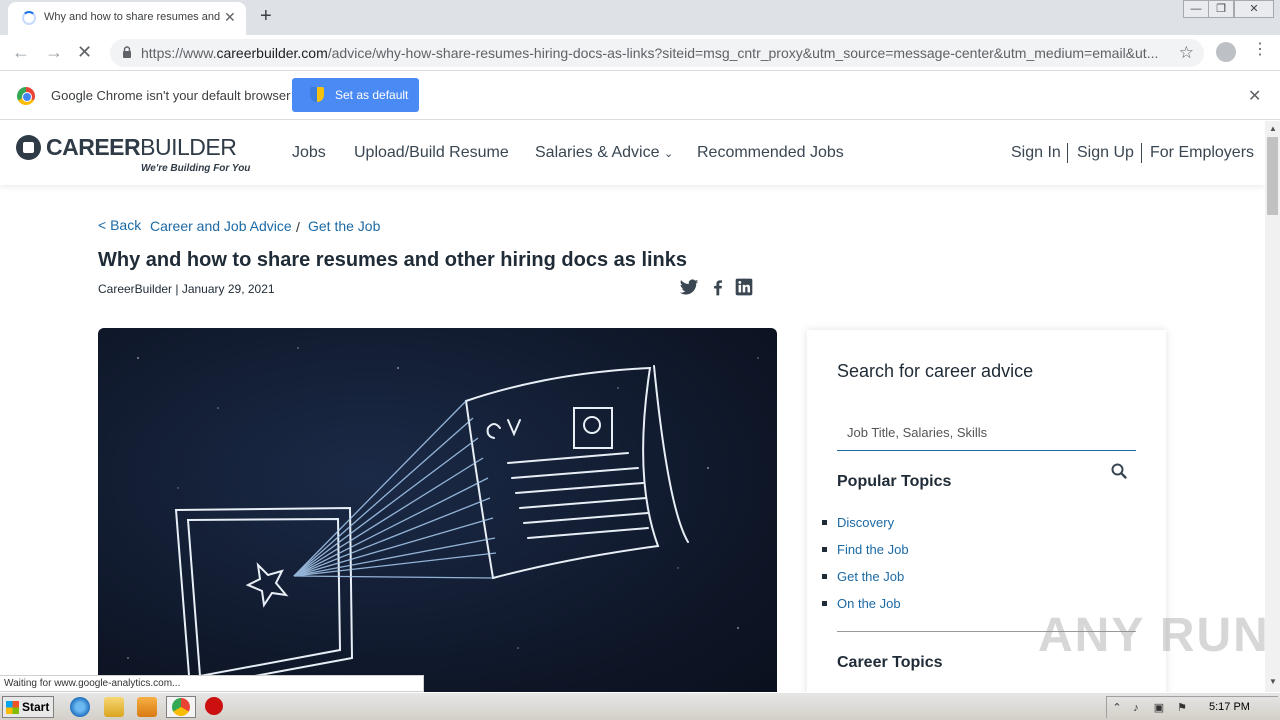 The width and height of the screenshot is (1280, 720). Describe the element at coordinates (1260, 50) in the screenshot. I see `chrome-menu-icon: ⋮` at that location.